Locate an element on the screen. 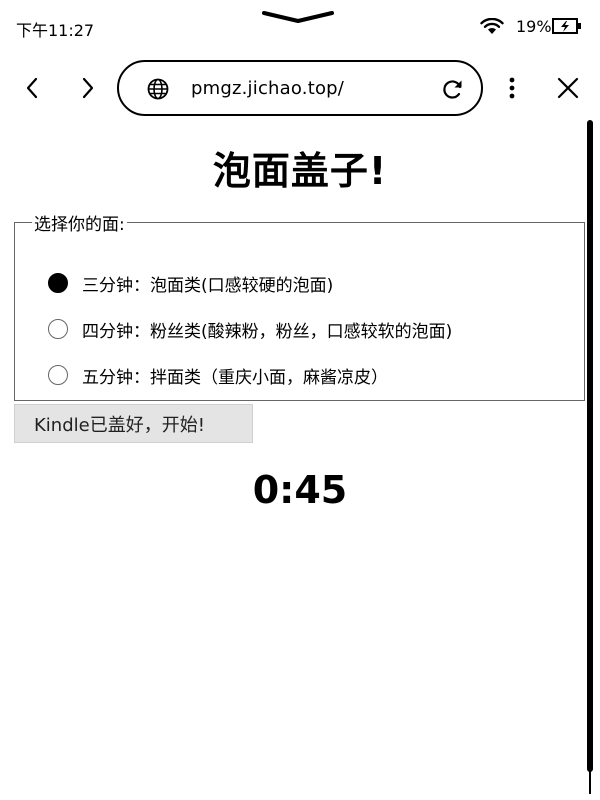 The height and width of the screenshot is (800, 600). chevron-right-icon is located at coordinates (88, 88).